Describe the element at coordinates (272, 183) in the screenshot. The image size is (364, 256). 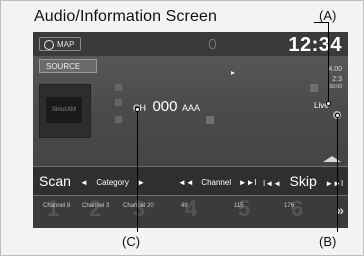
I see `skip-prev-icon: I◄◄` at that location.